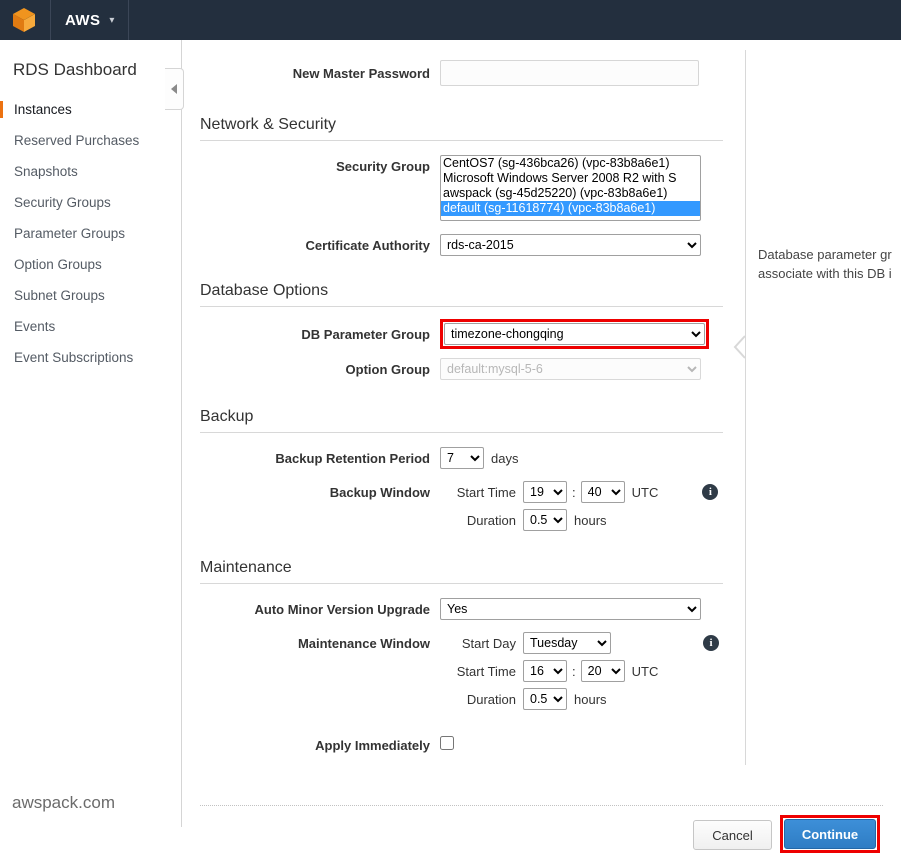 The width and height of the screenshot is (901, 853). I want to click on maintenance-start-minute-select: 20, so click(602, 671).